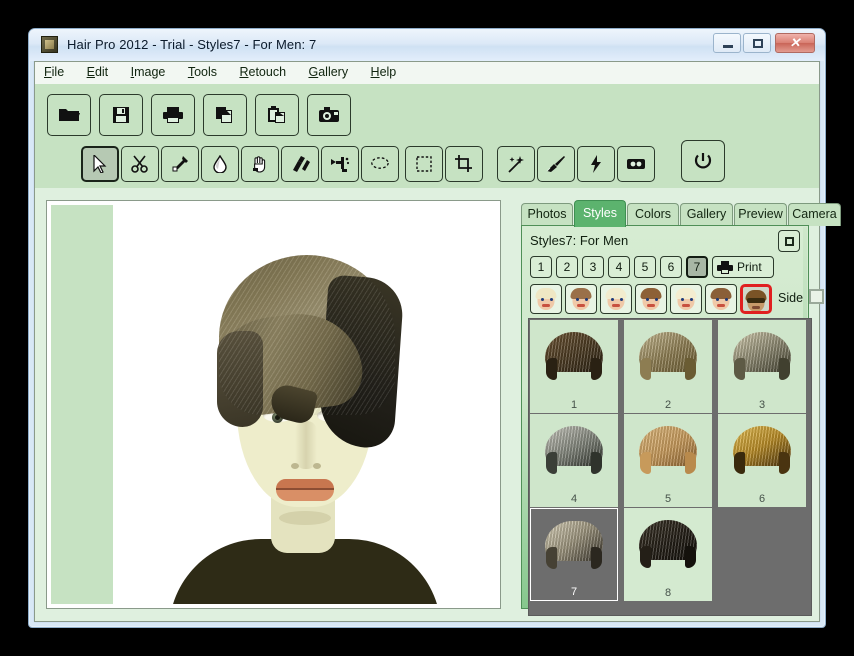  Describe the element at coordinates (173, 115) in the screenshot. I see `print-button` at that location.